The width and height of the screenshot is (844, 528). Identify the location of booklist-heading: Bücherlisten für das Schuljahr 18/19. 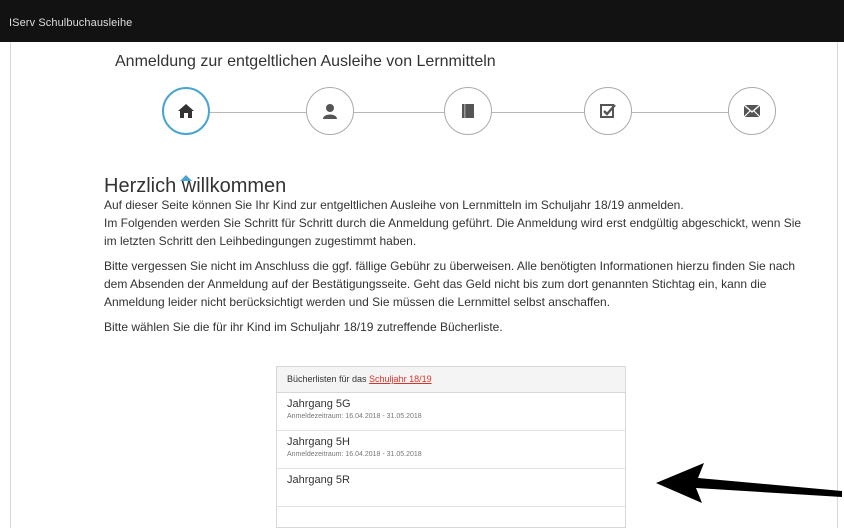
(451, 380).